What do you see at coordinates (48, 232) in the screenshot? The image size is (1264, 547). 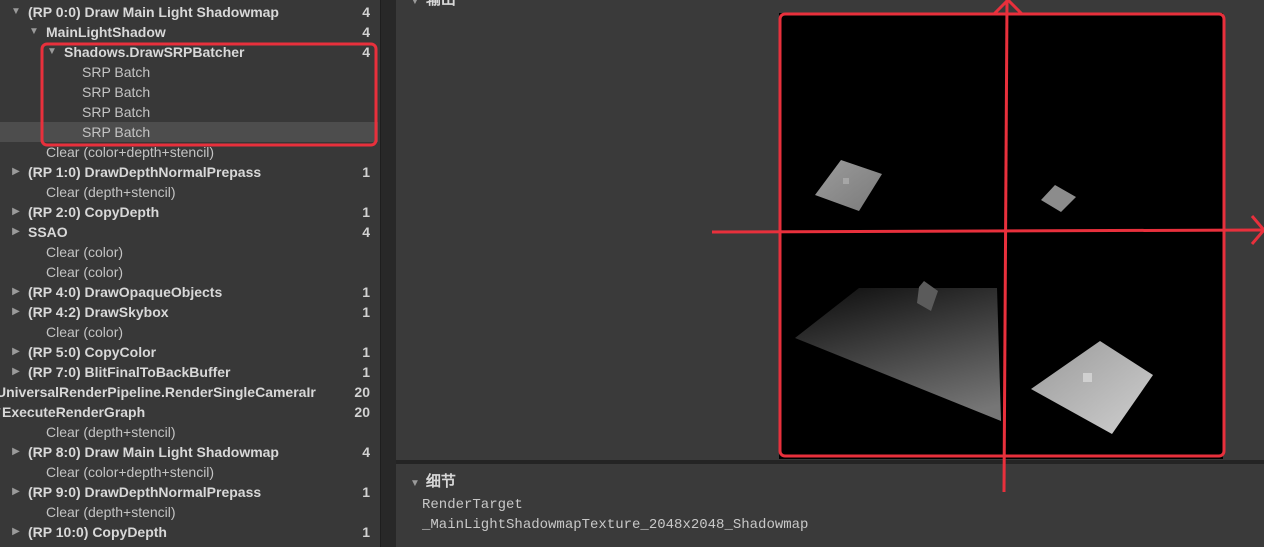 I see `tree-item-label: SSAO` at bounding box center [48, 232].